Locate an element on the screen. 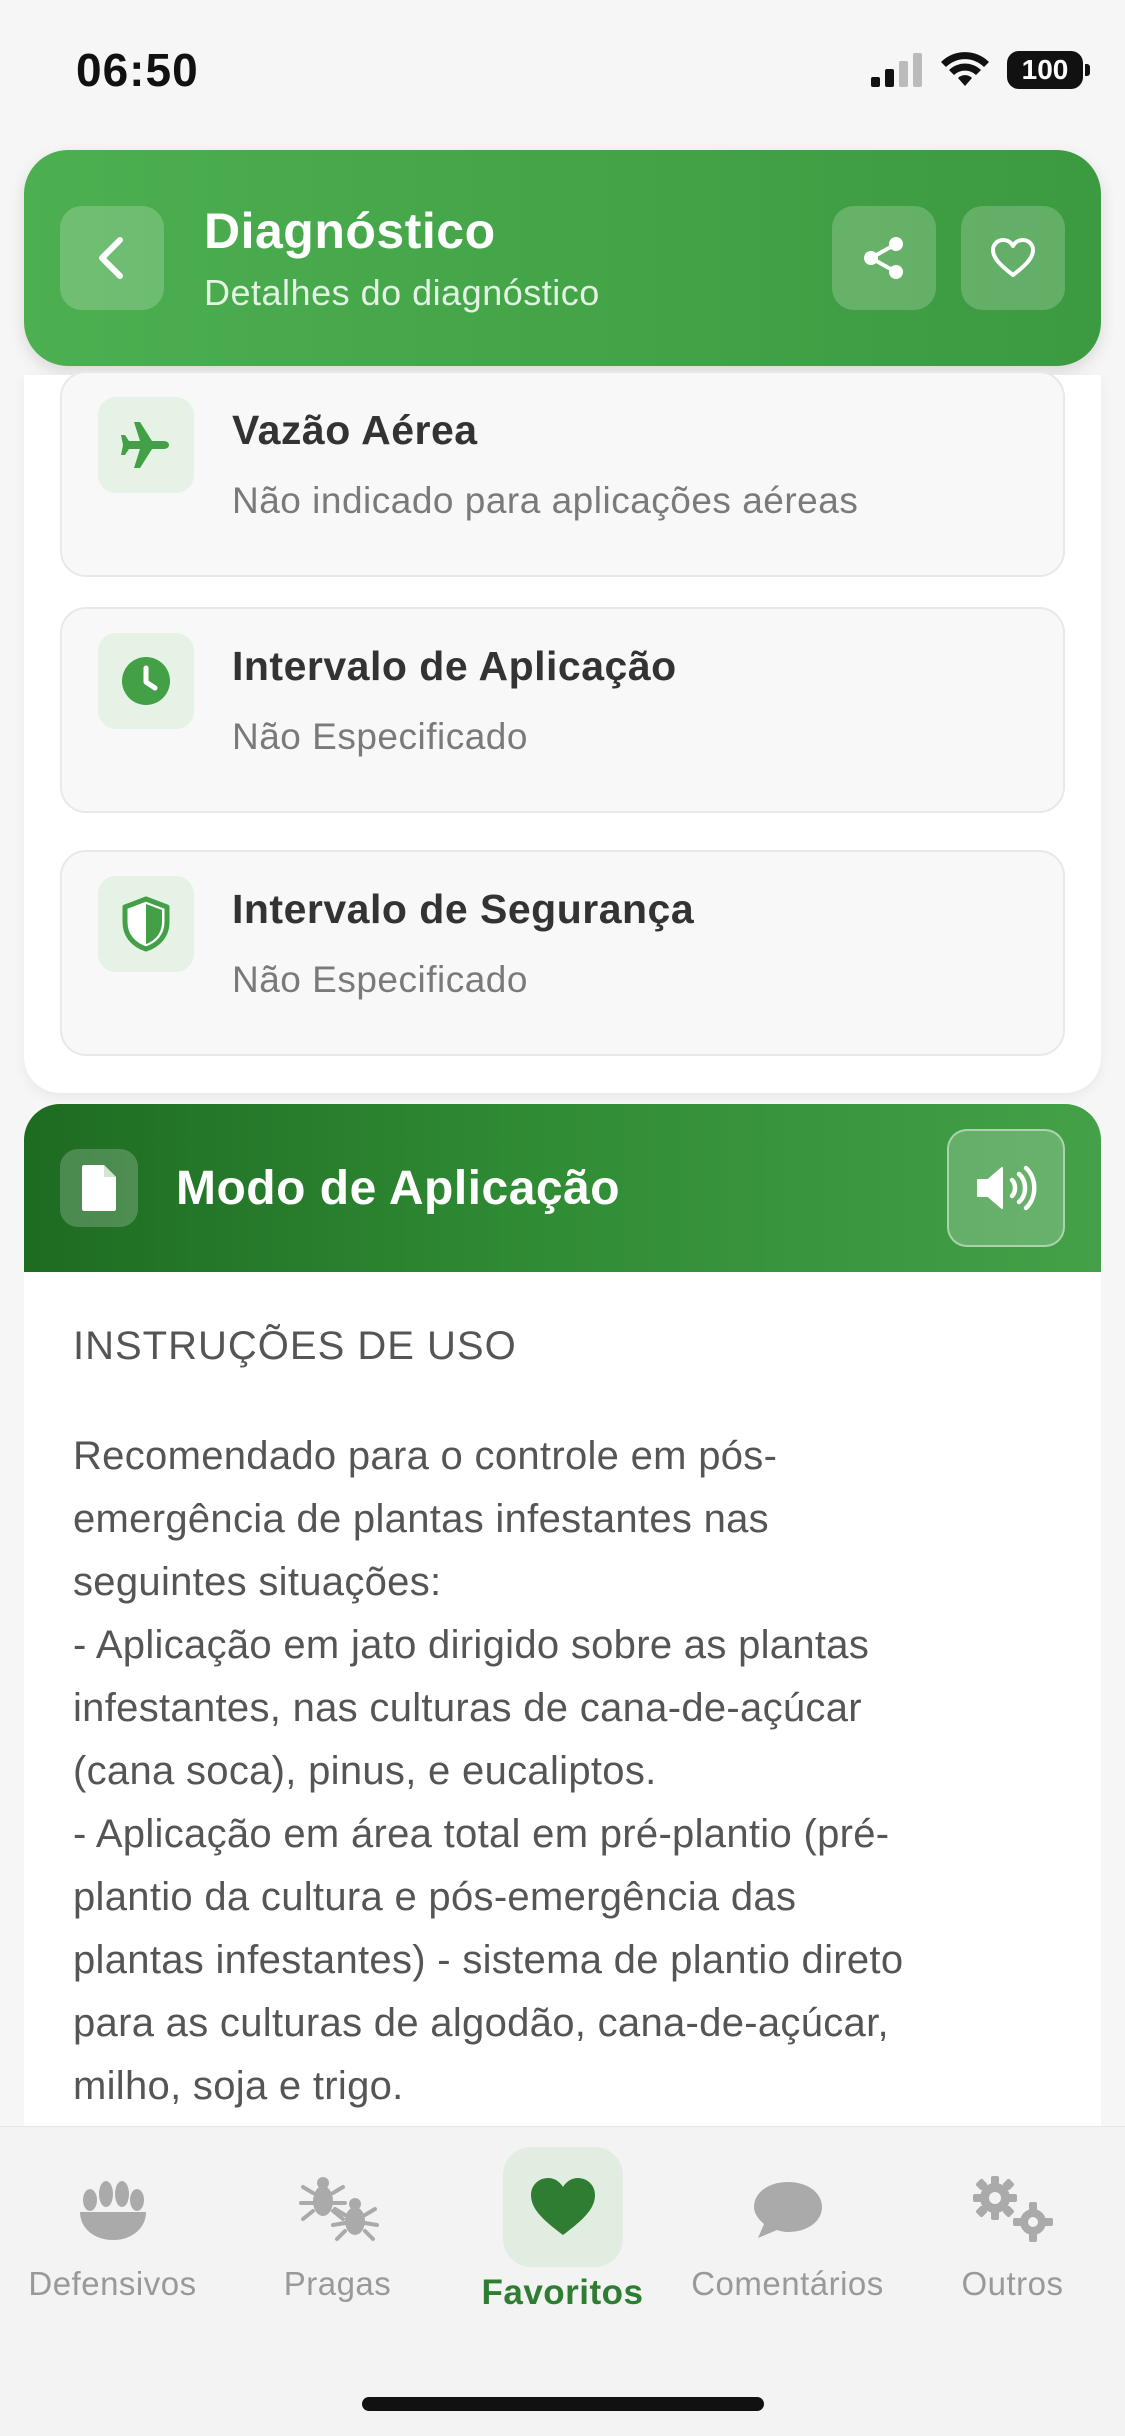 This screenshot has width=1125, height=2436. nav-item-outros: Outros is located at coordinates (1012, 2215).